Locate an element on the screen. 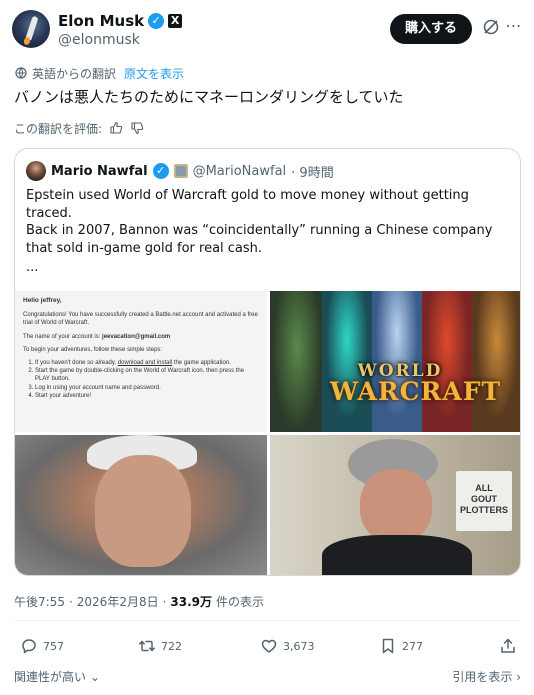 The image size is (534, 695). email-step-4: Start your adventure! is located at coordinates (147, 396).